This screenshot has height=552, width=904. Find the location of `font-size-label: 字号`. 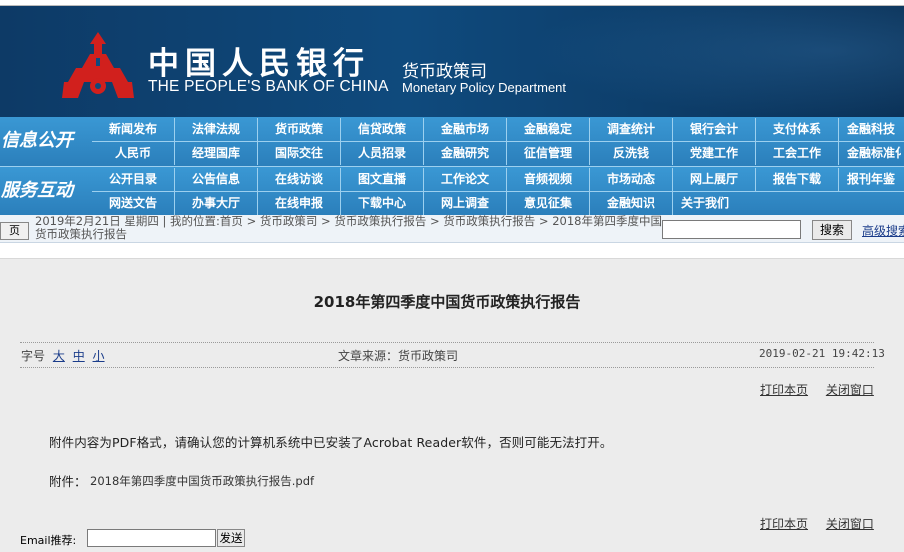

font-size-label: 字号 is located at coordinates (33, 356).